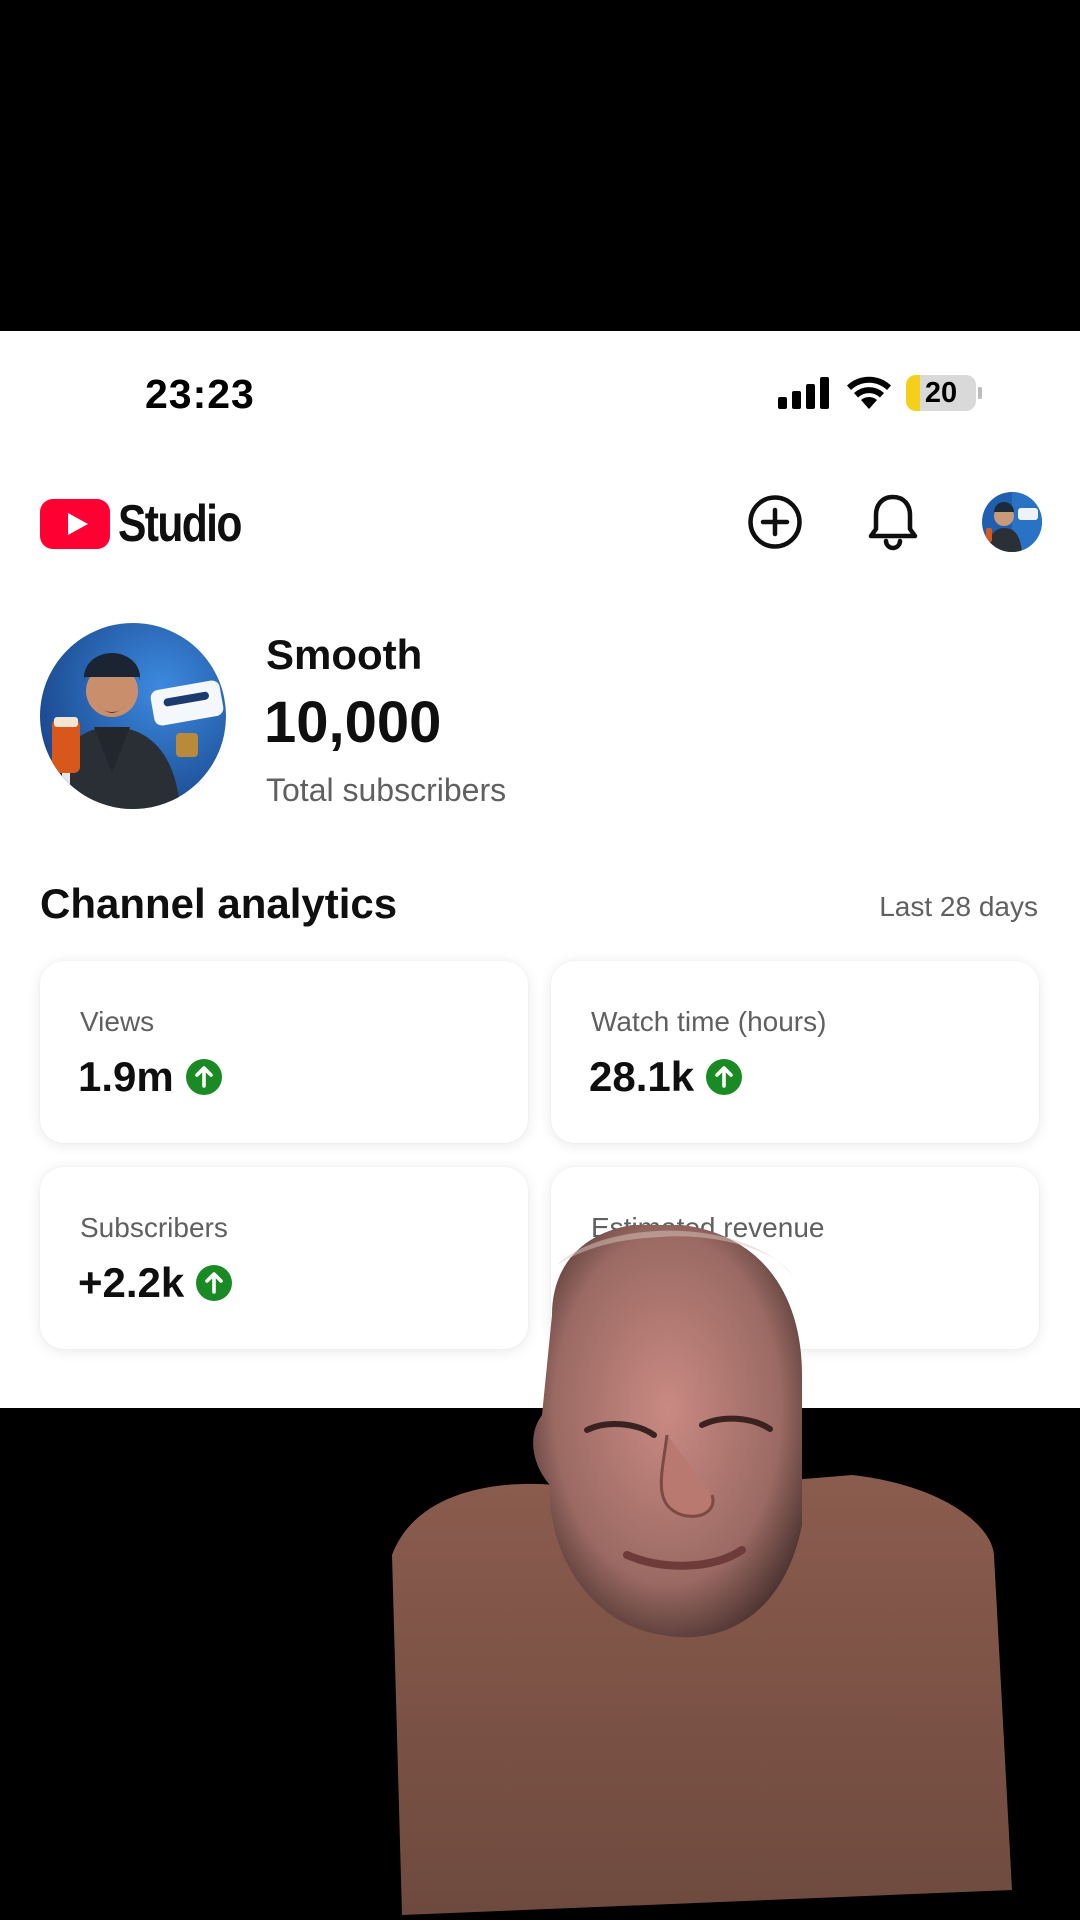  I want to click on total-subscribers-label: Total subscribers, so click(386, 790).